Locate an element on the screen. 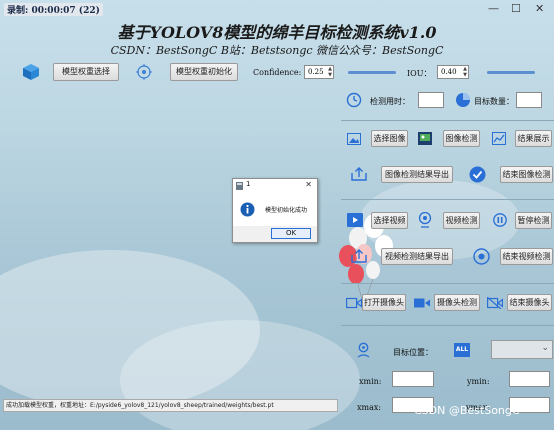 The image size is (554, 430). open-camera-button: 打开摄像头 is located at coordinates (384, 302).